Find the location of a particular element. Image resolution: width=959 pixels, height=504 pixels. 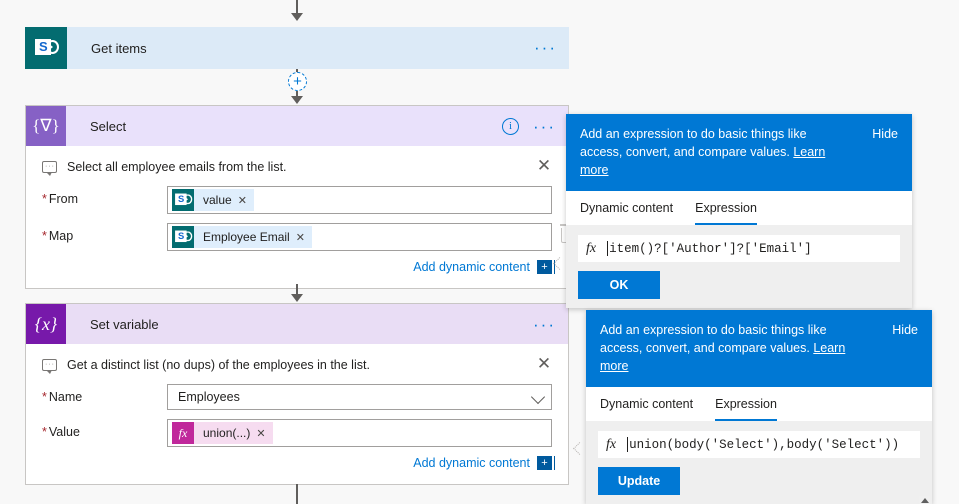

select-braces-icon: {∇} is located at coordinates (46, 126).